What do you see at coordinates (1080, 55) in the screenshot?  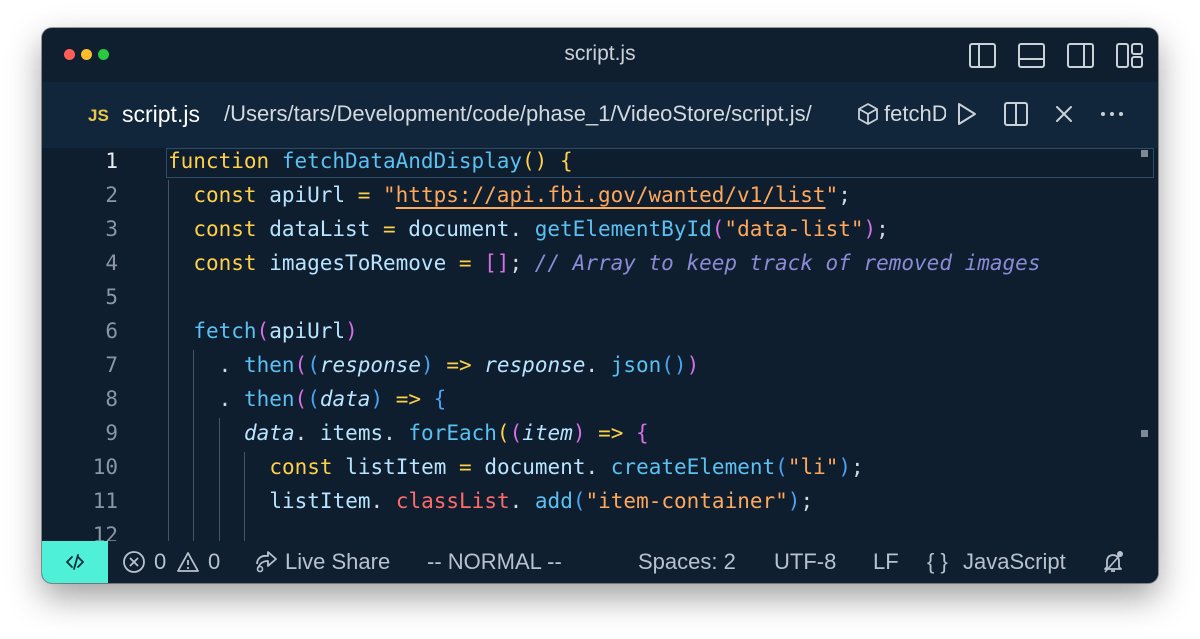 I see `toggle-secondary-sidebar-icon` at bounding box center [1080, 55].